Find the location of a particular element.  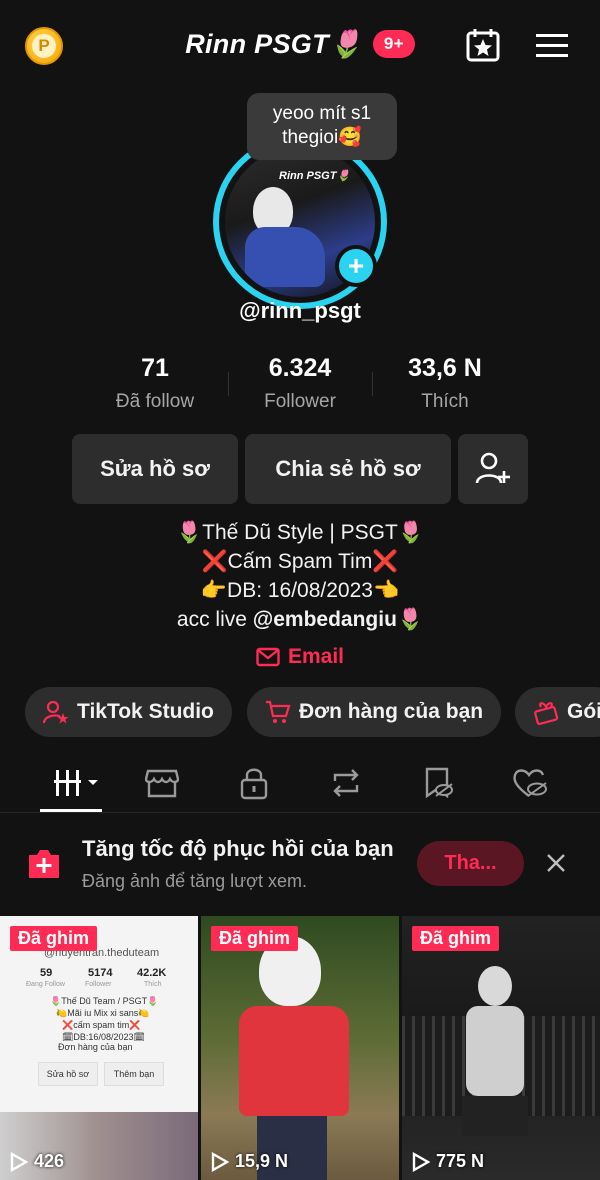

view-count: 426 is located at coordinates (37, 1161).